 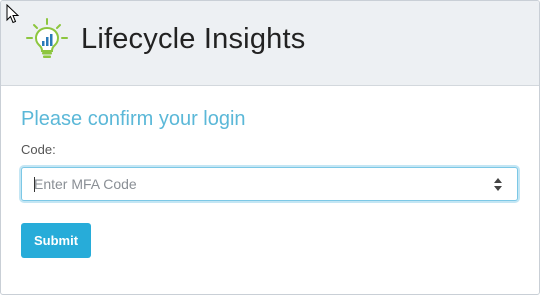 I want to click on code-label: Code:, so click(x=38, y=149).